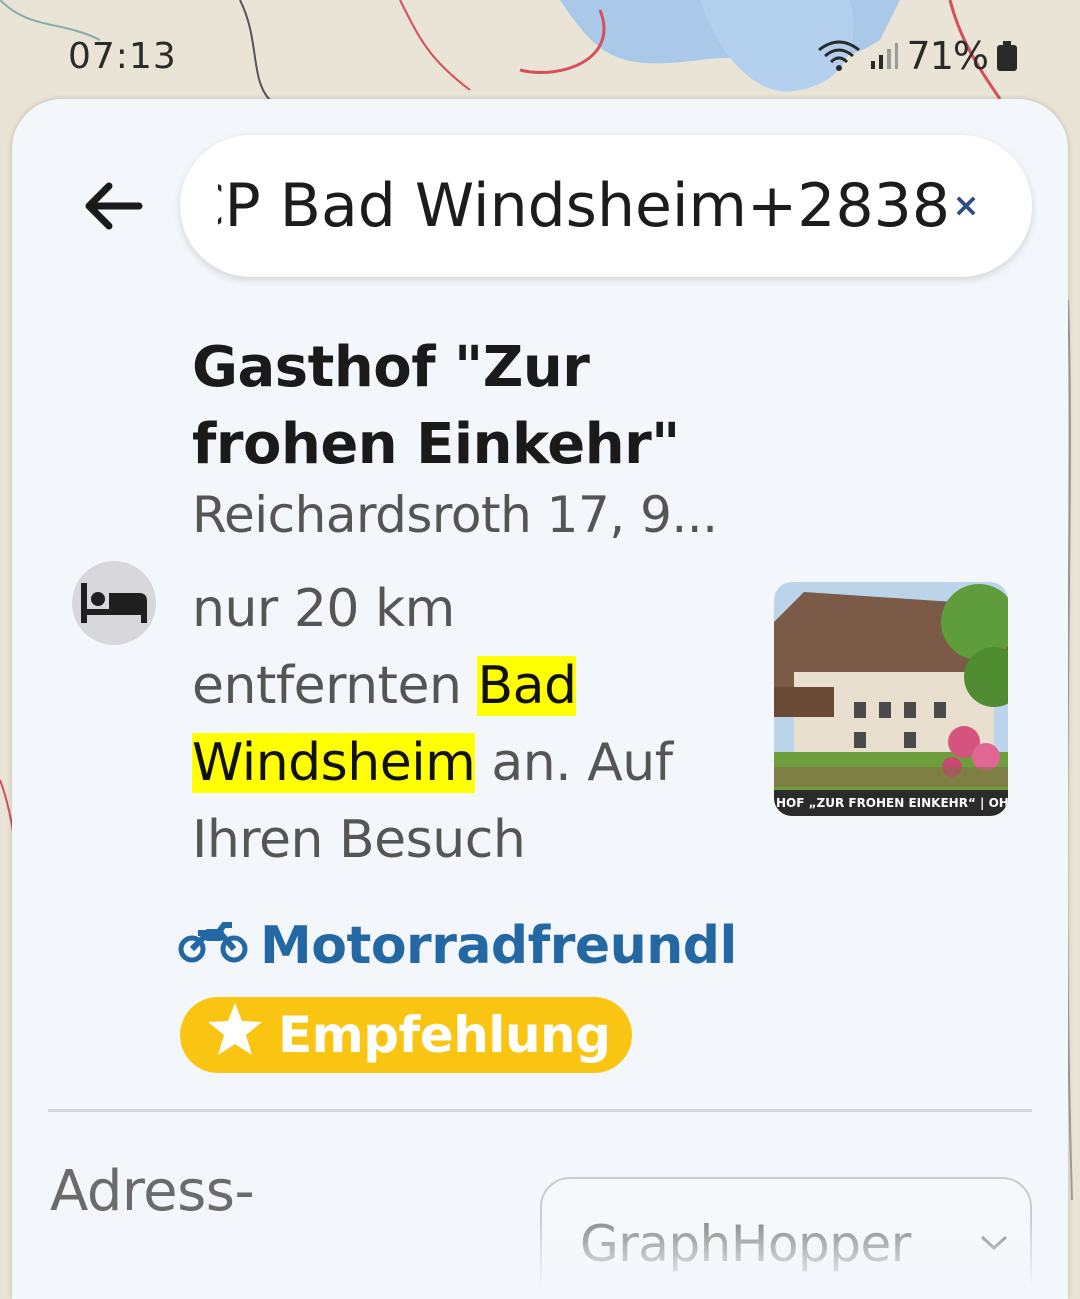 Image resolution: width=1080 pixels, height=1299 pixels. What do you see at coordinates (891, 803) in the screenshot?
I see `photo-caption: HOF „ZUR FROHEN EINKEHR“ | OH` at bounding box center [891, 803].